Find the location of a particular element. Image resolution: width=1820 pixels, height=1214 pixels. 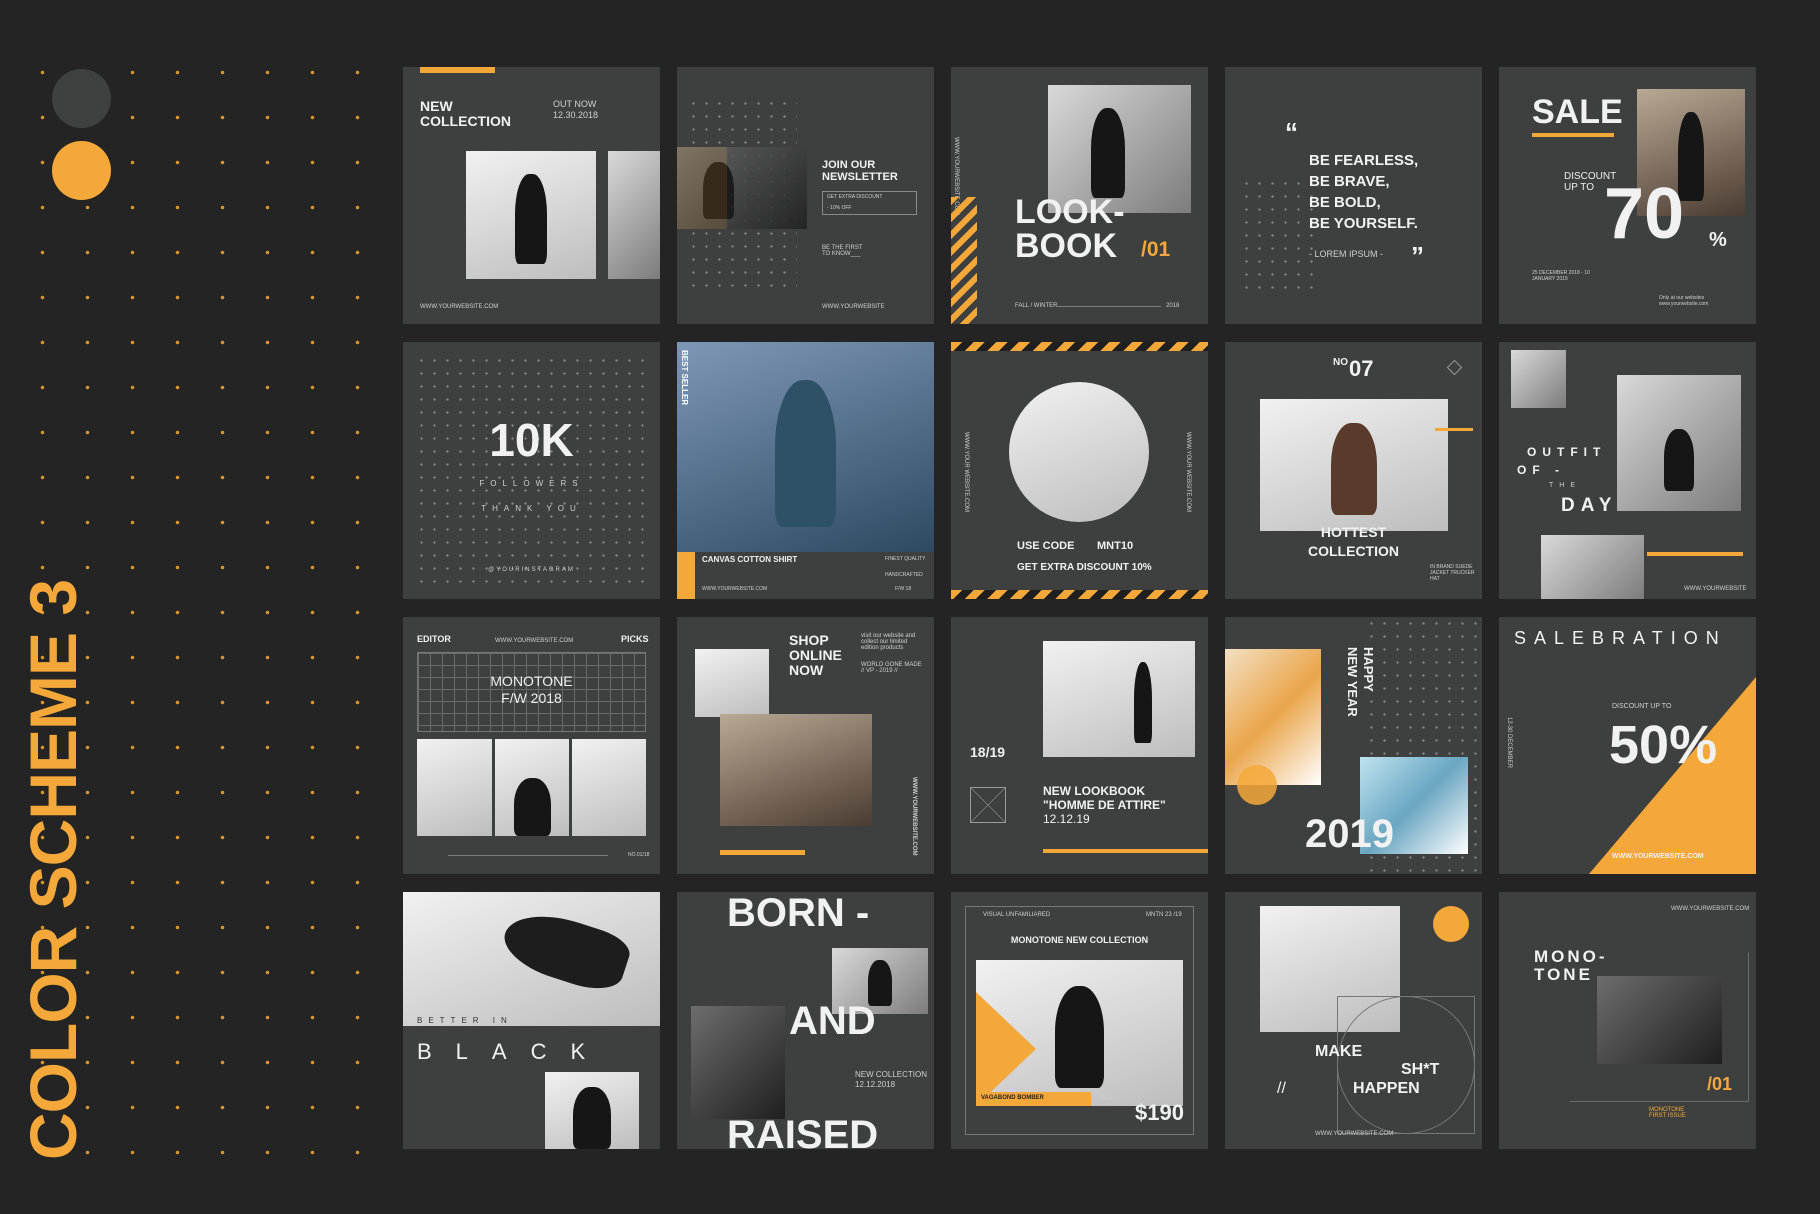

swatch-gray is located at coordinates (81, 98).